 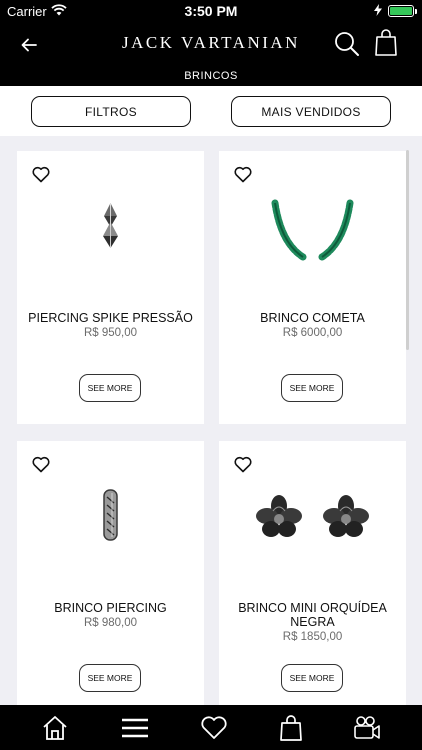 What do you see at coordinates (110, 623) in the screenshot?
I see `product-price: R$ 980,00` at bounding box center [110, 623].